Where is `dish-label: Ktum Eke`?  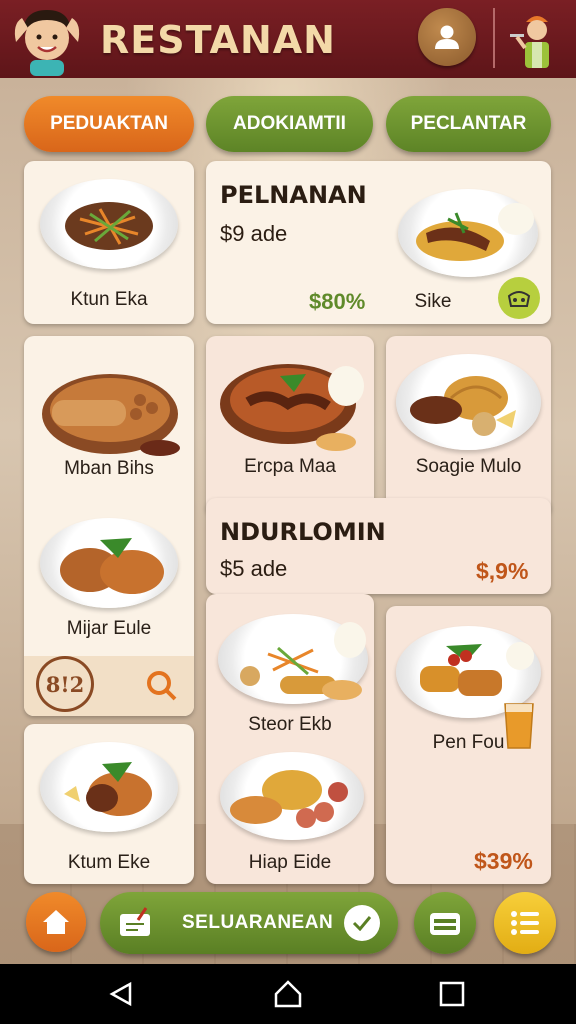 dish-label: Ktum Eke is located at coordinates (109, 862).